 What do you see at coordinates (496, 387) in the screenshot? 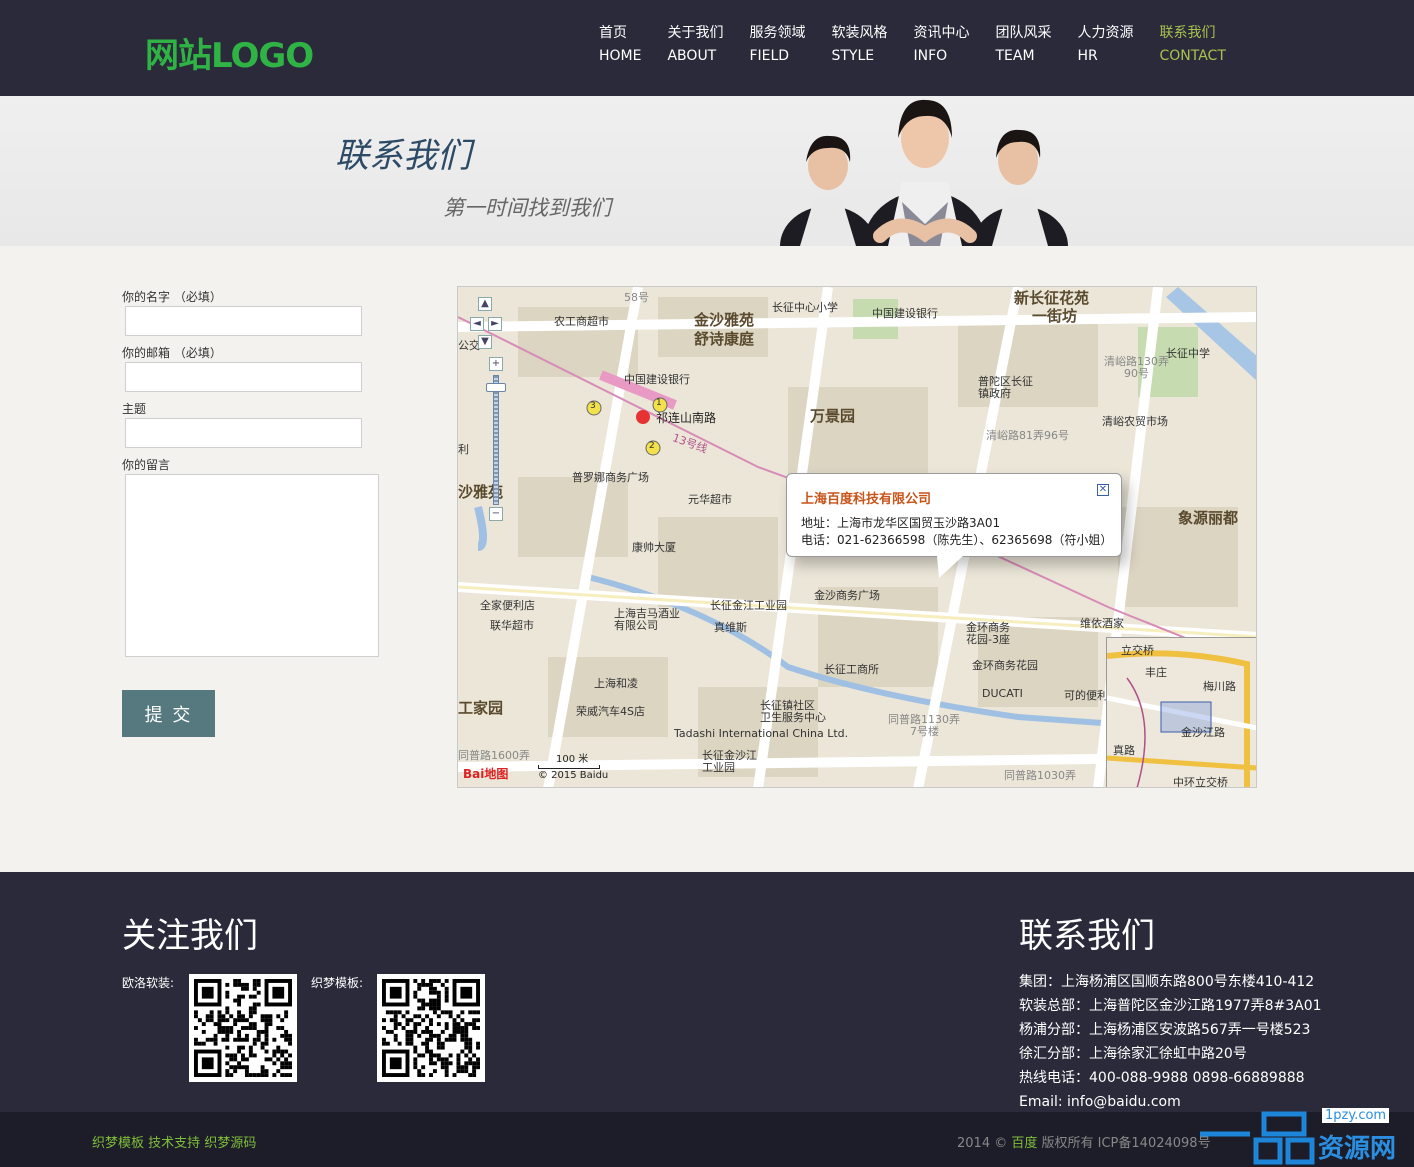
I see `zoom-slider-thumb` at bounding box center [496, 387].